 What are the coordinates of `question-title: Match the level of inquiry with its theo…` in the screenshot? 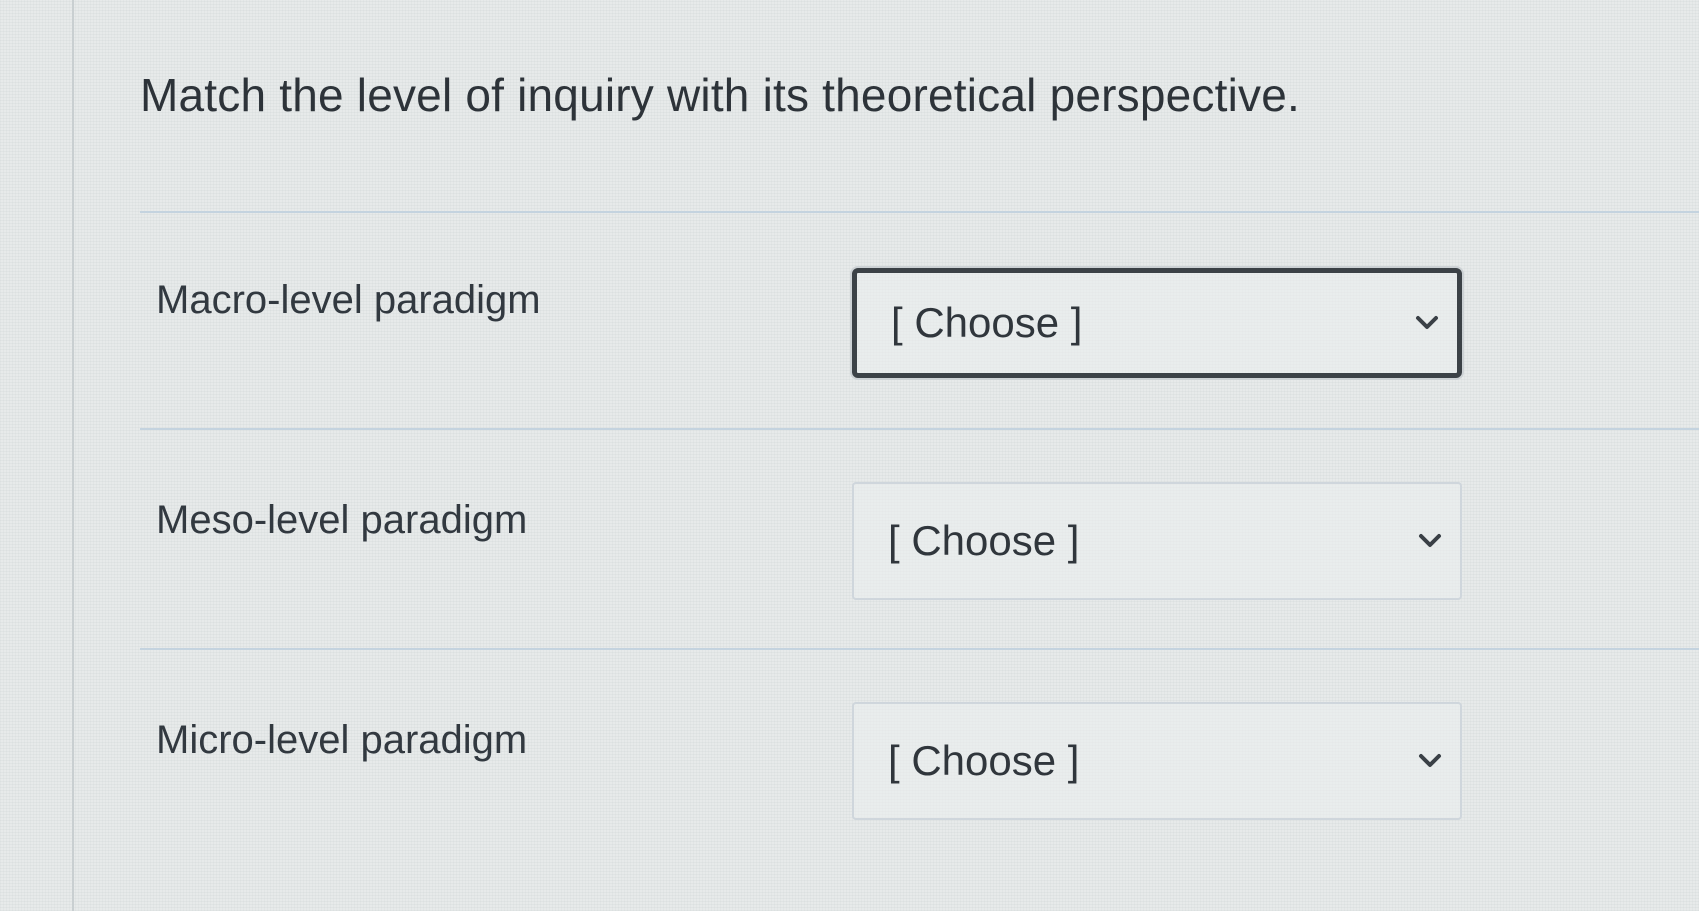 It's located at (720, 95).